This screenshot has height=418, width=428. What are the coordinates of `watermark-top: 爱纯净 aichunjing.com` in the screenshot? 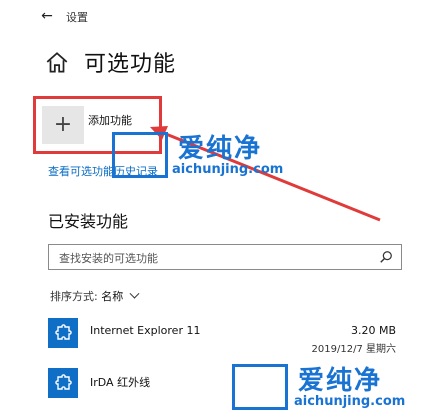 It's located at (207, 156).